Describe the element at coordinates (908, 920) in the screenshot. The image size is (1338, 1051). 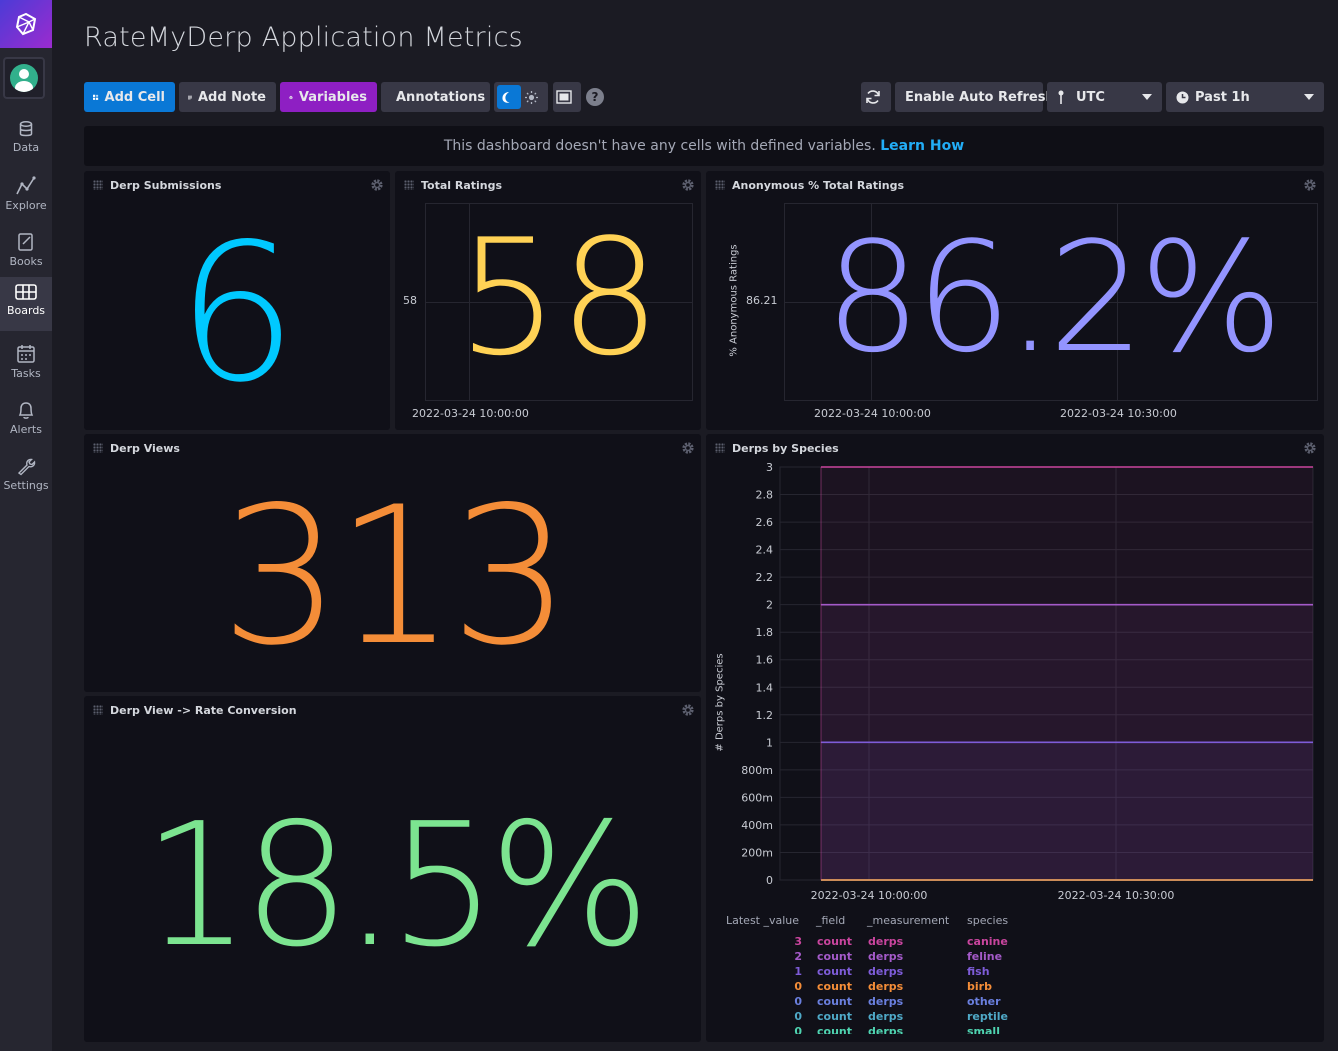
I see `legend-header: _measurement` at that location.